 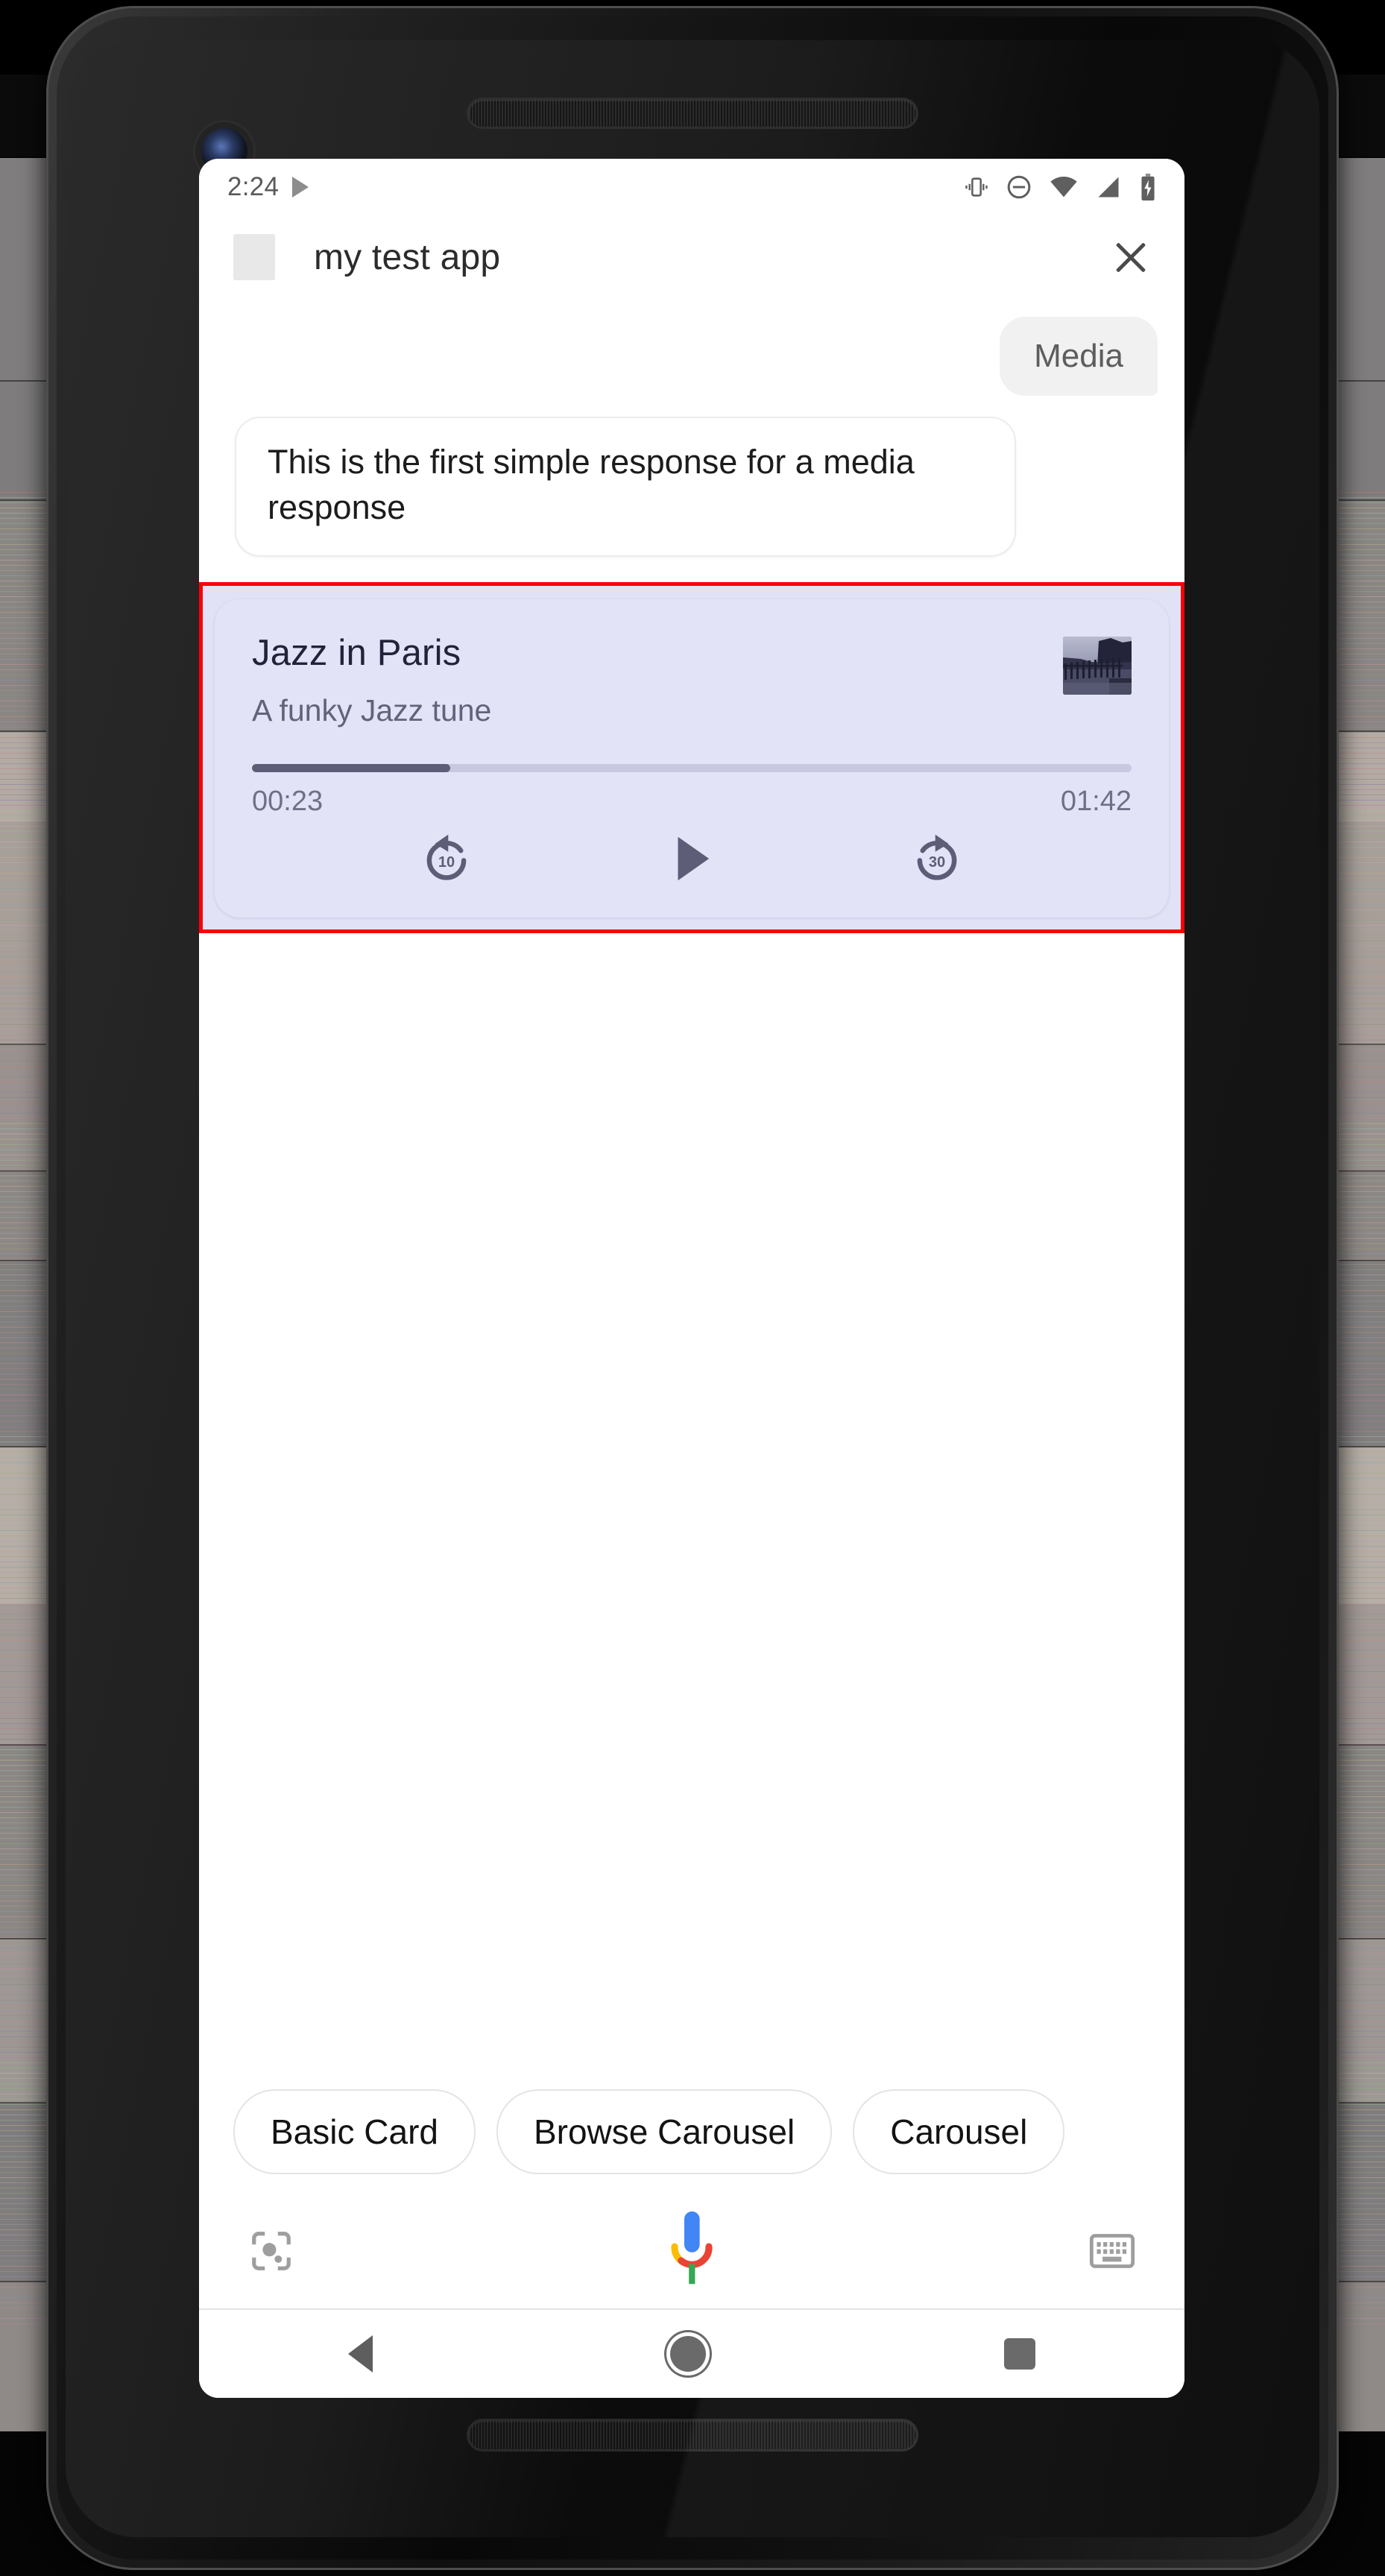 What do you see at coordinates (688, 2354) in the screenshot?
I see `home-circle-icon` at bounding box center [688, 2354].